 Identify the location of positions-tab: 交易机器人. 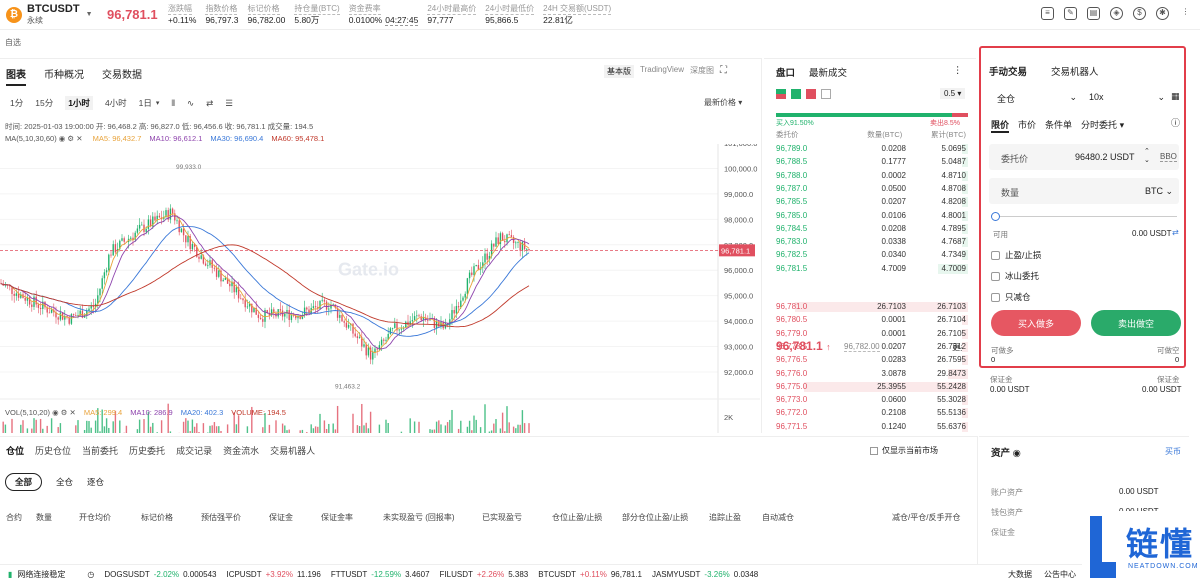
(292, 450).